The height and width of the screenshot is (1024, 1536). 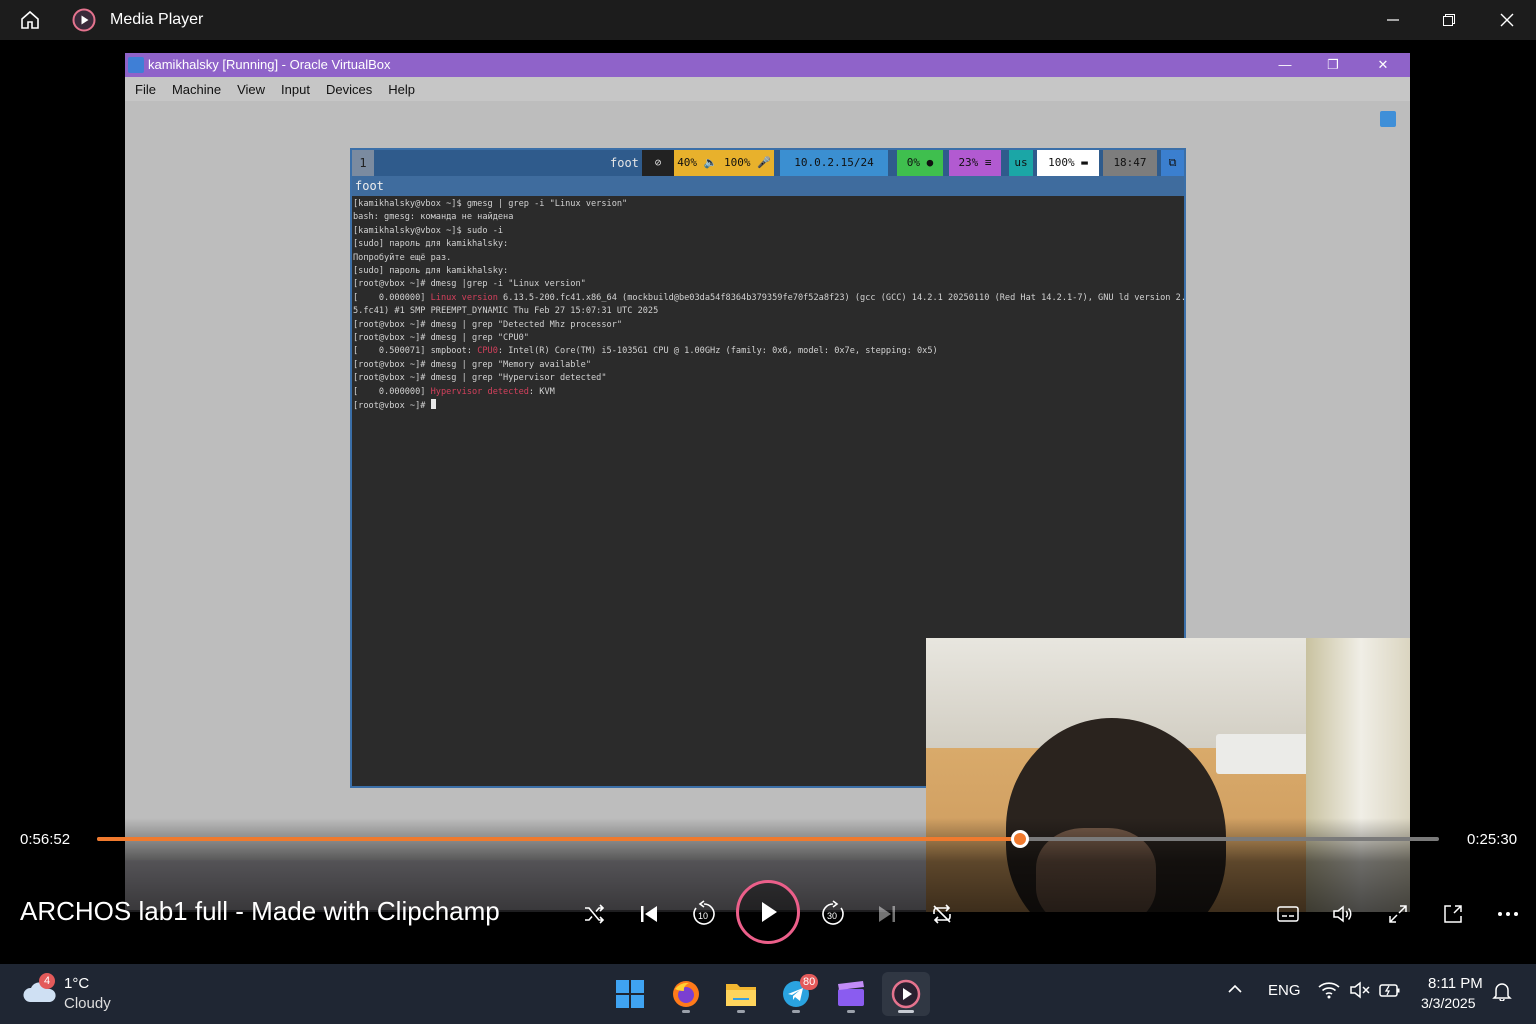 I want to click on app-title: Media Player, so click(x=157, y=19).